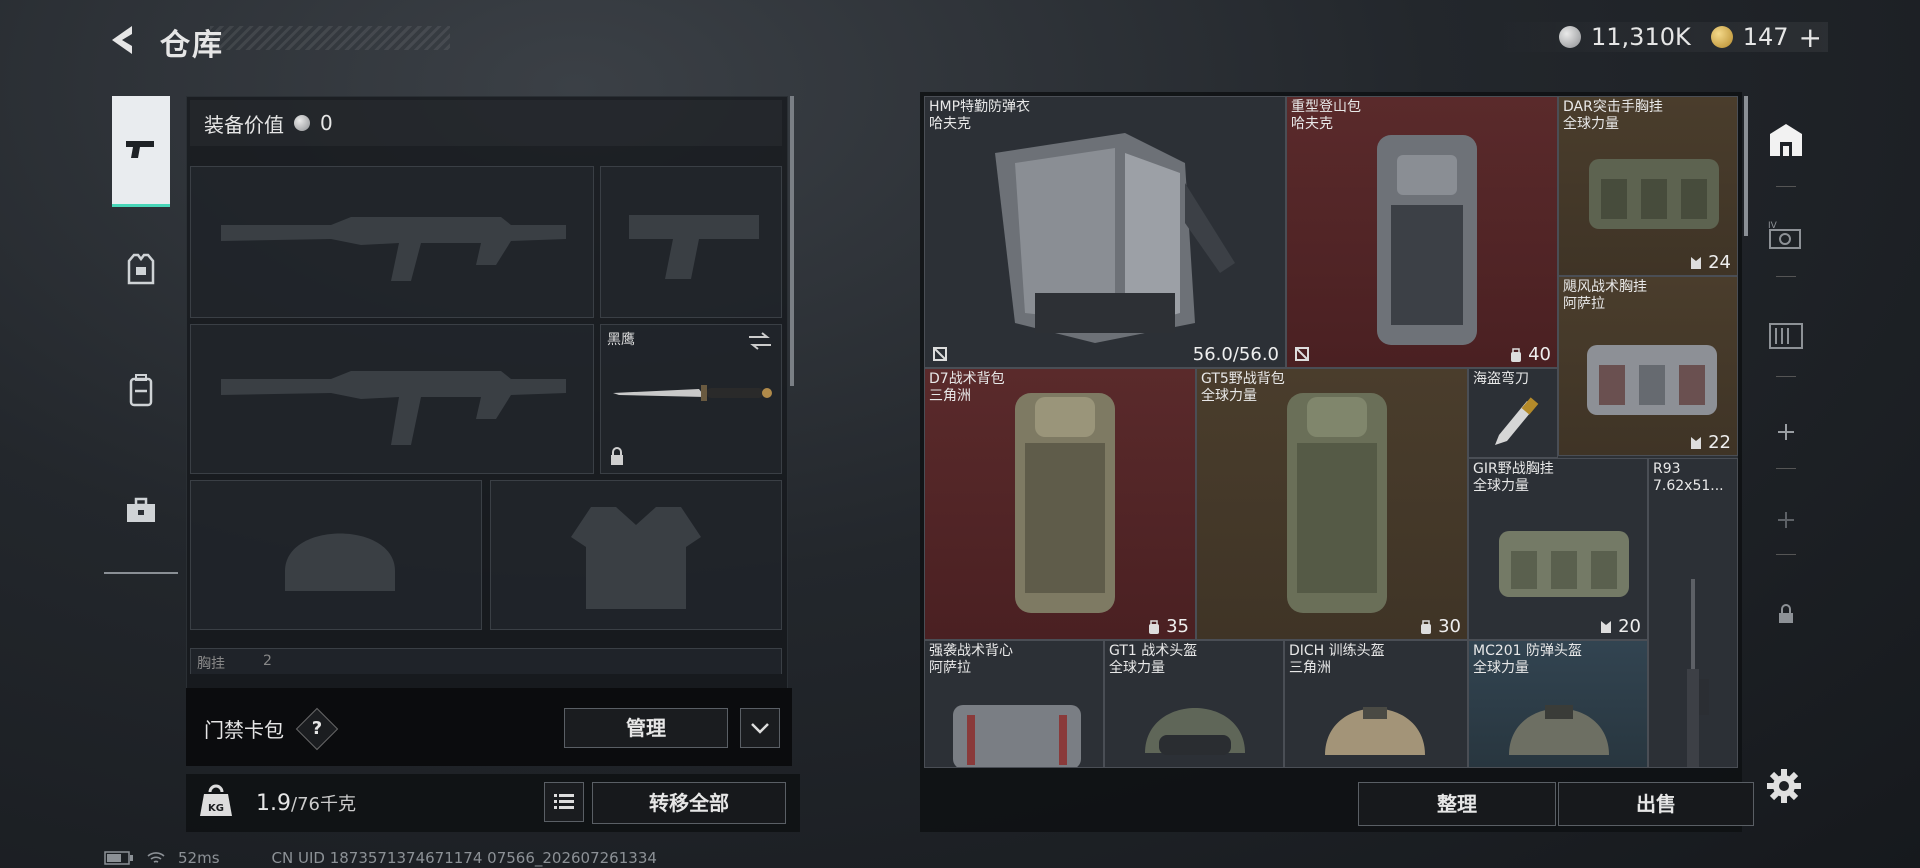 The width and height of the screenshot is (1920, 868). I want to click on rail-tab-storage, so click(1786, 334).